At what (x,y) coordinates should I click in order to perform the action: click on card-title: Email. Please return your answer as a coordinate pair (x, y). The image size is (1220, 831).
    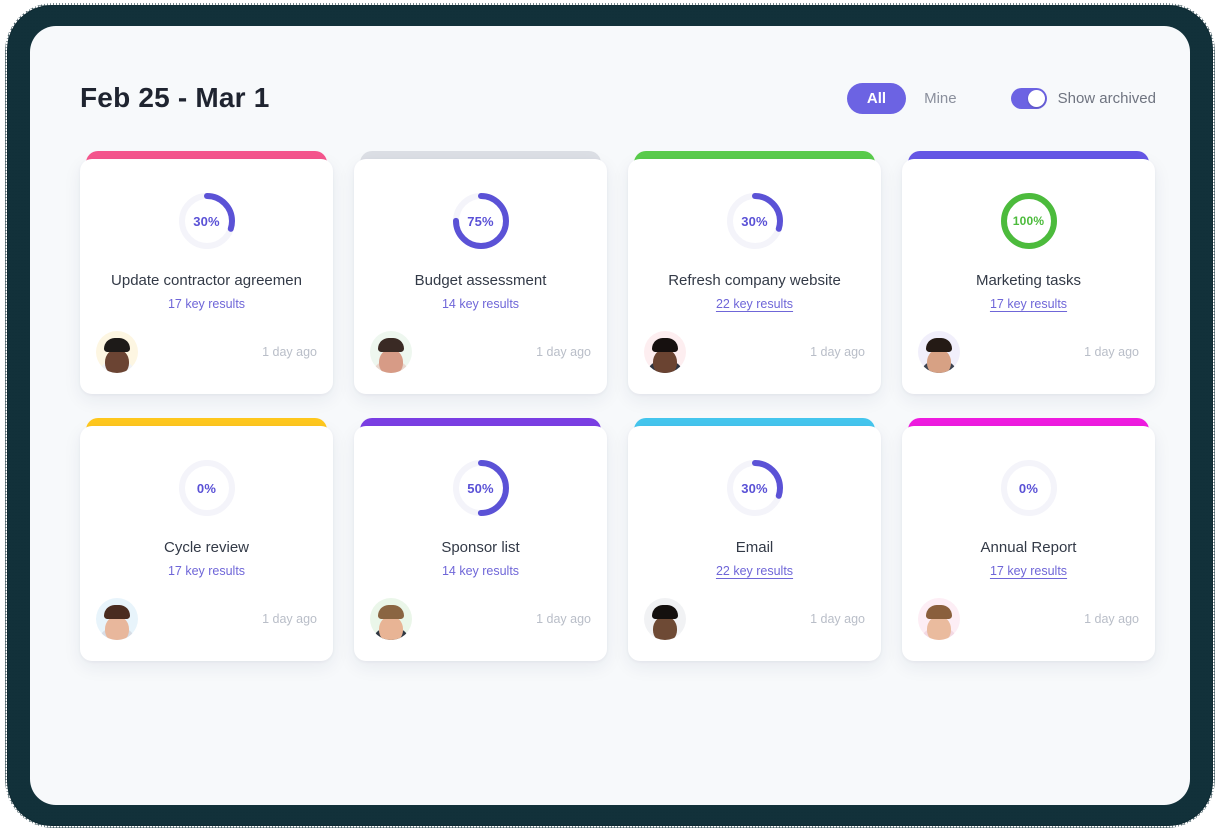
    Looking at the image, I should click on (754, 547).